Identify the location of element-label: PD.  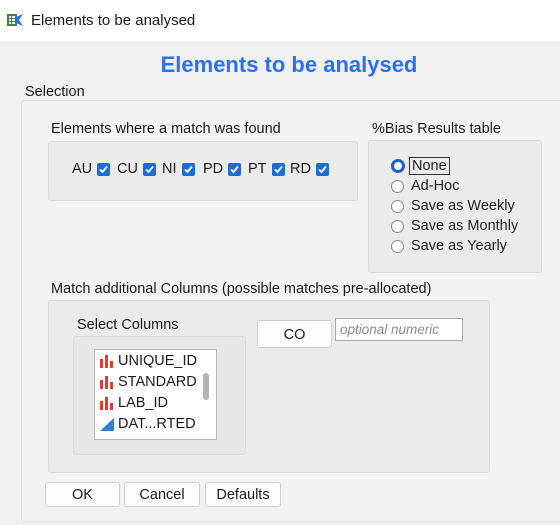
(213, 169).